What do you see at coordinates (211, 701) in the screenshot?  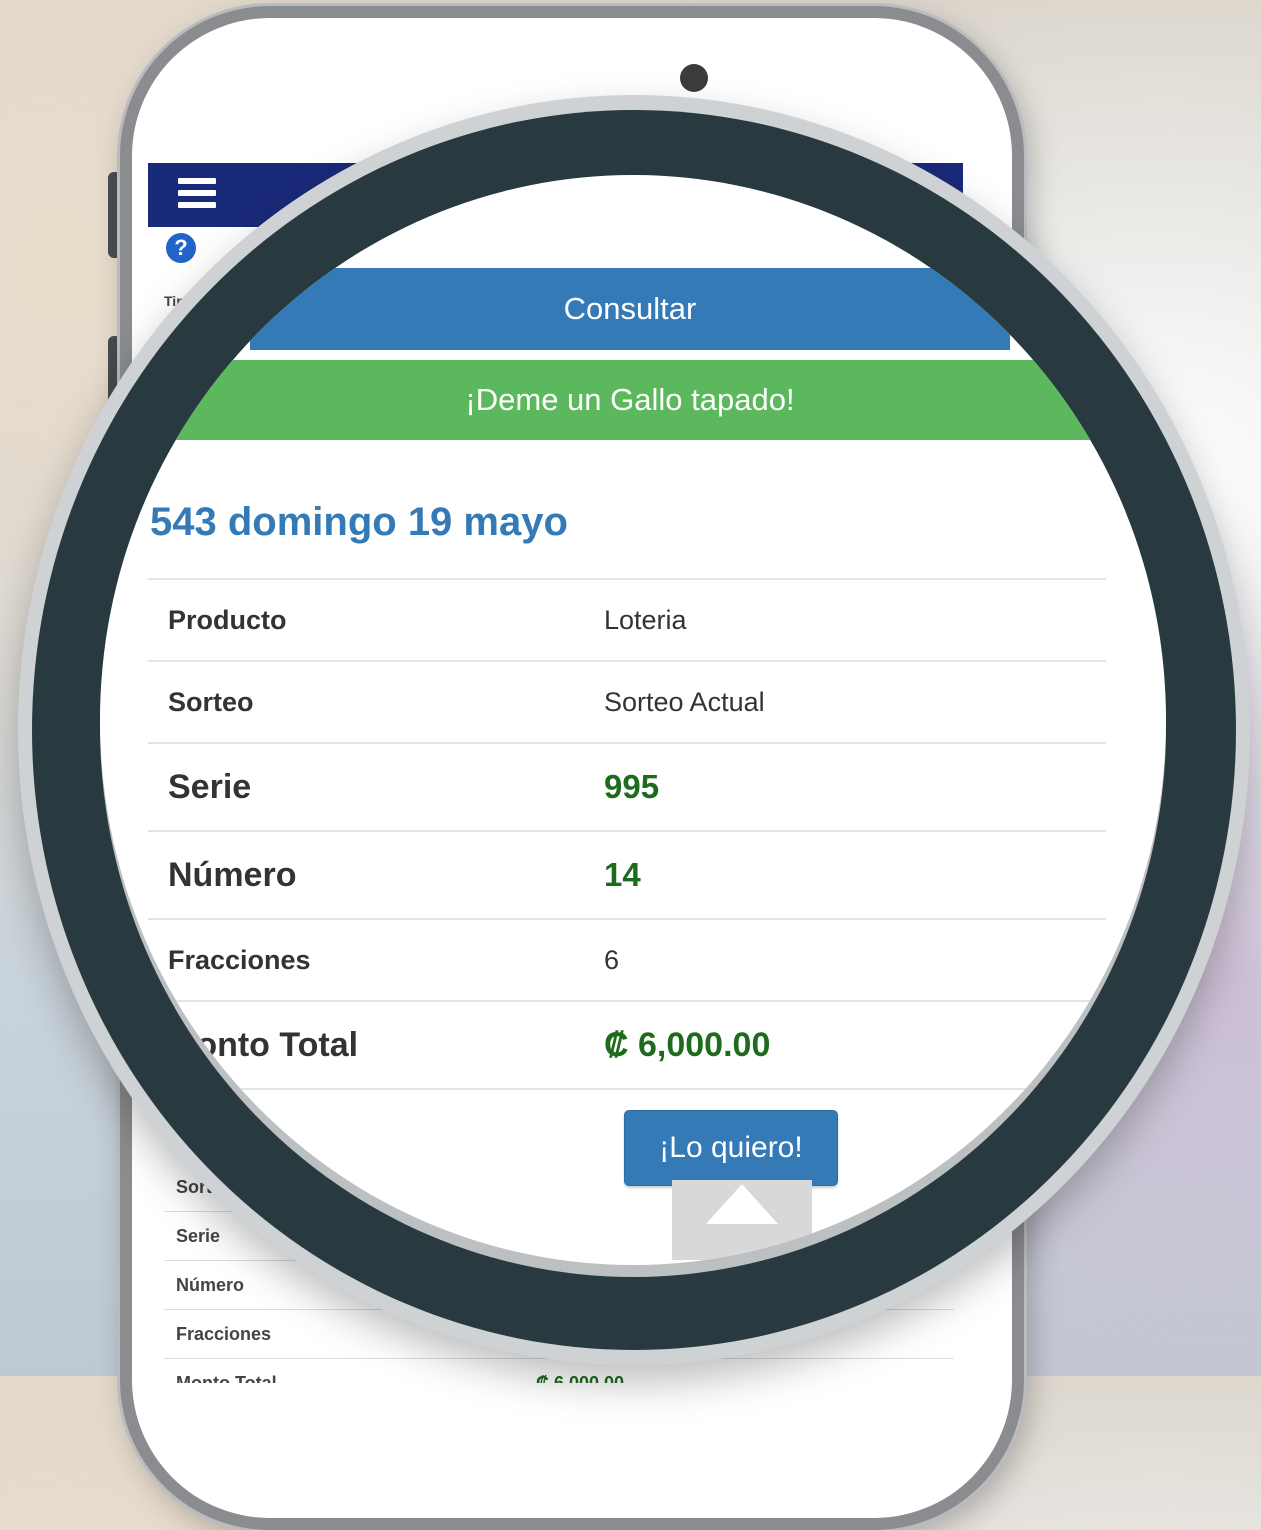 I see `row-key: Sorteo` at bounding box center [211, 701].